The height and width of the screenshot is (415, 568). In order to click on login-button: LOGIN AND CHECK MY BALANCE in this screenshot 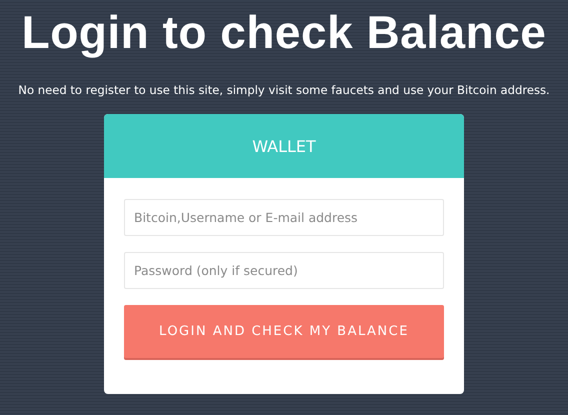, I will do `click(284, 331)`.